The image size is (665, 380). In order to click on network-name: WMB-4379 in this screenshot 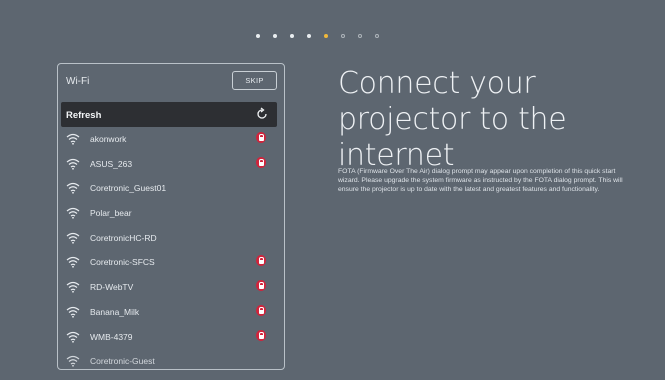, I will do `click(111, 336)`.